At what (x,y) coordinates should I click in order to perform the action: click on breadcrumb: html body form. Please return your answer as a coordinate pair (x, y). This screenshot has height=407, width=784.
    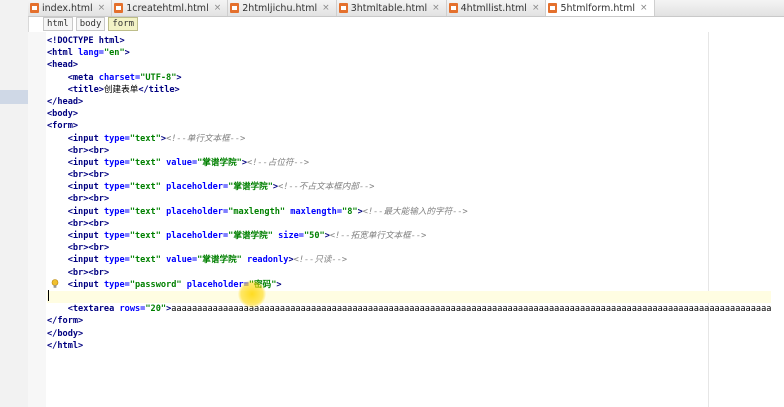
    Looking at the image, I should click on (91, 24).